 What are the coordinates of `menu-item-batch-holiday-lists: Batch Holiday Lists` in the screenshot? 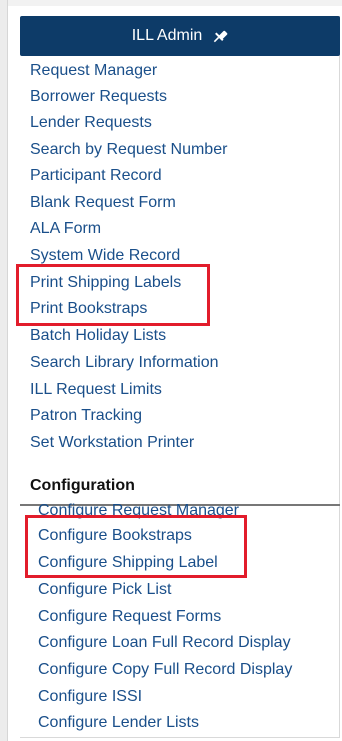 It's located at (98, 336).